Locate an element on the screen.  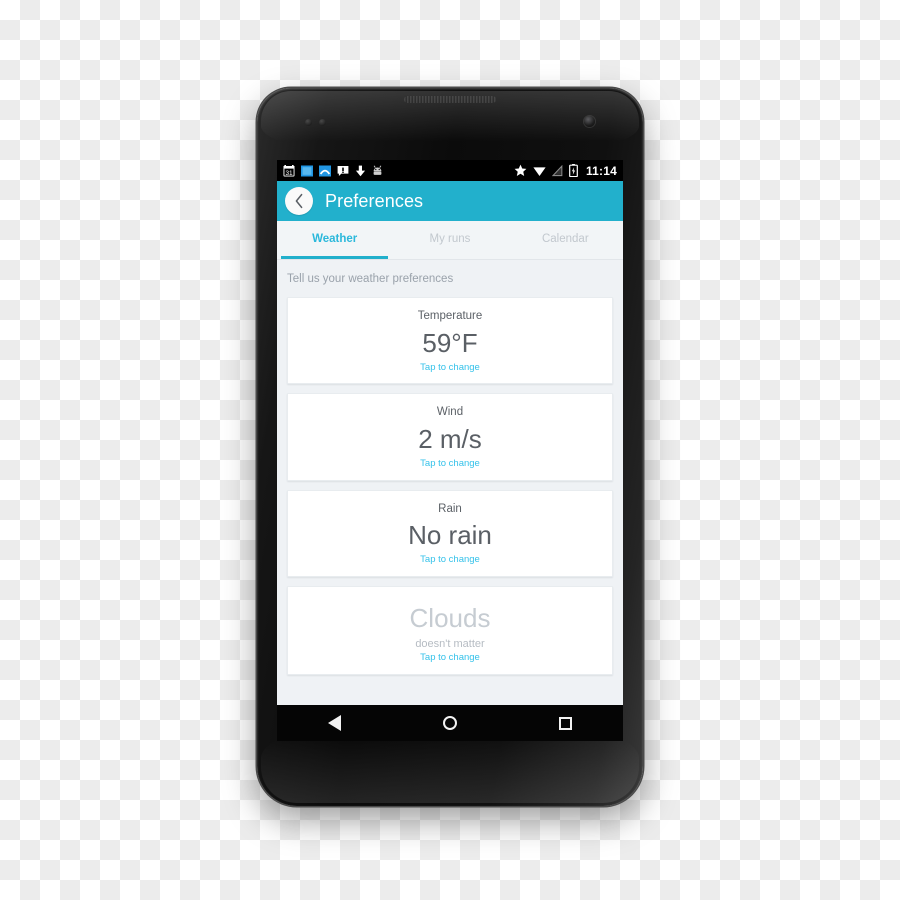
tab-calendar: Calendar is located at coordinates (565, 240).